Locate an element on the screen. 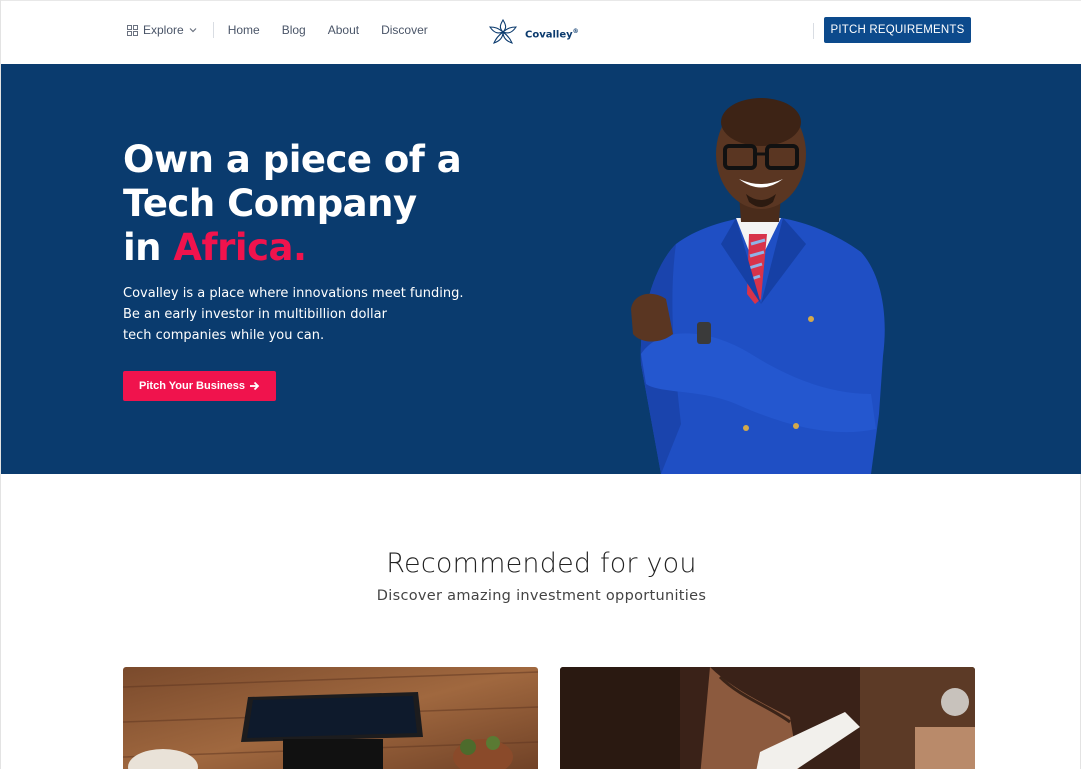 This screenshot has height=769, width=1081. logo-icon is located at coordinates (503, 31).